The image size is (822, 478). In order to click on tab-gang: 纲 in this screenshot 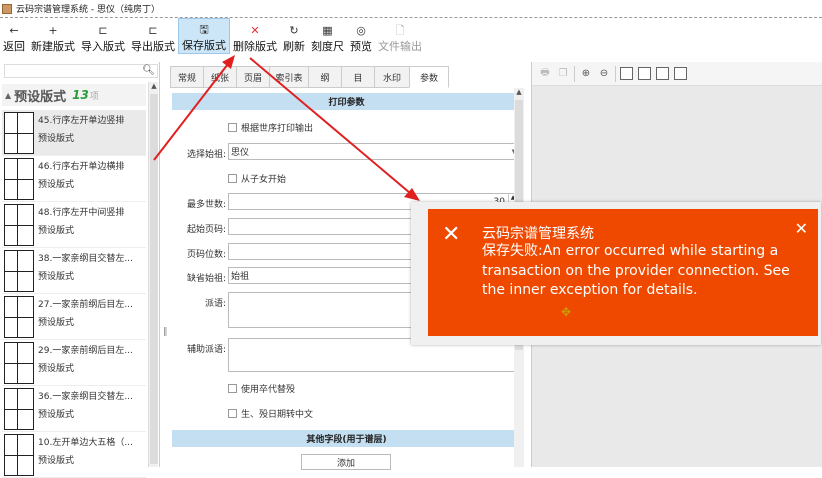, I will do `click(325, 77)`.